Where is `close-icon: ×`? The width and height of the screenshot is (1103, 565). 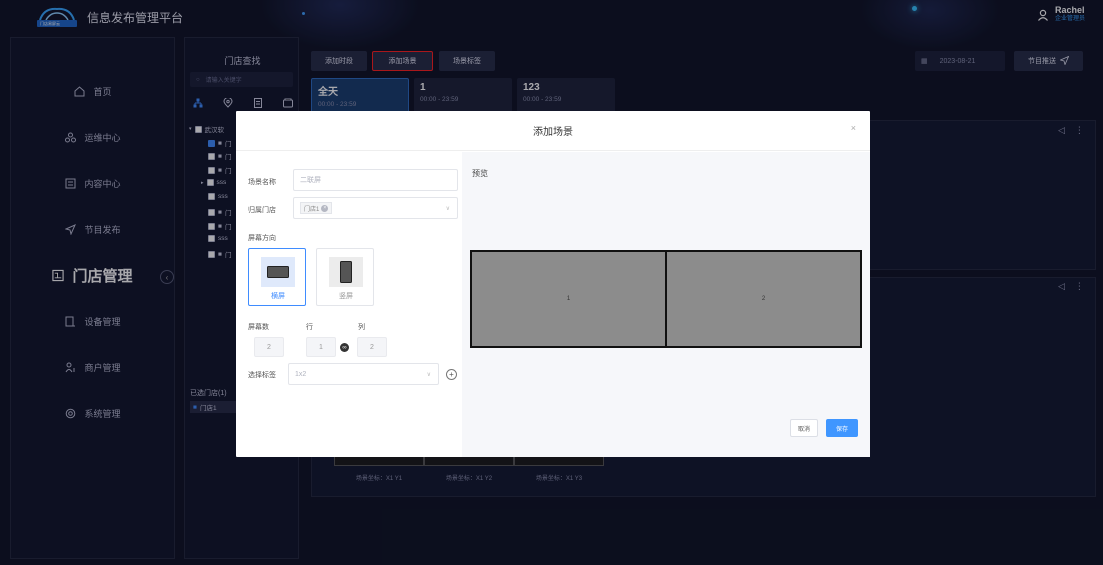 close-icon: × is located at coordinates (853, 128).